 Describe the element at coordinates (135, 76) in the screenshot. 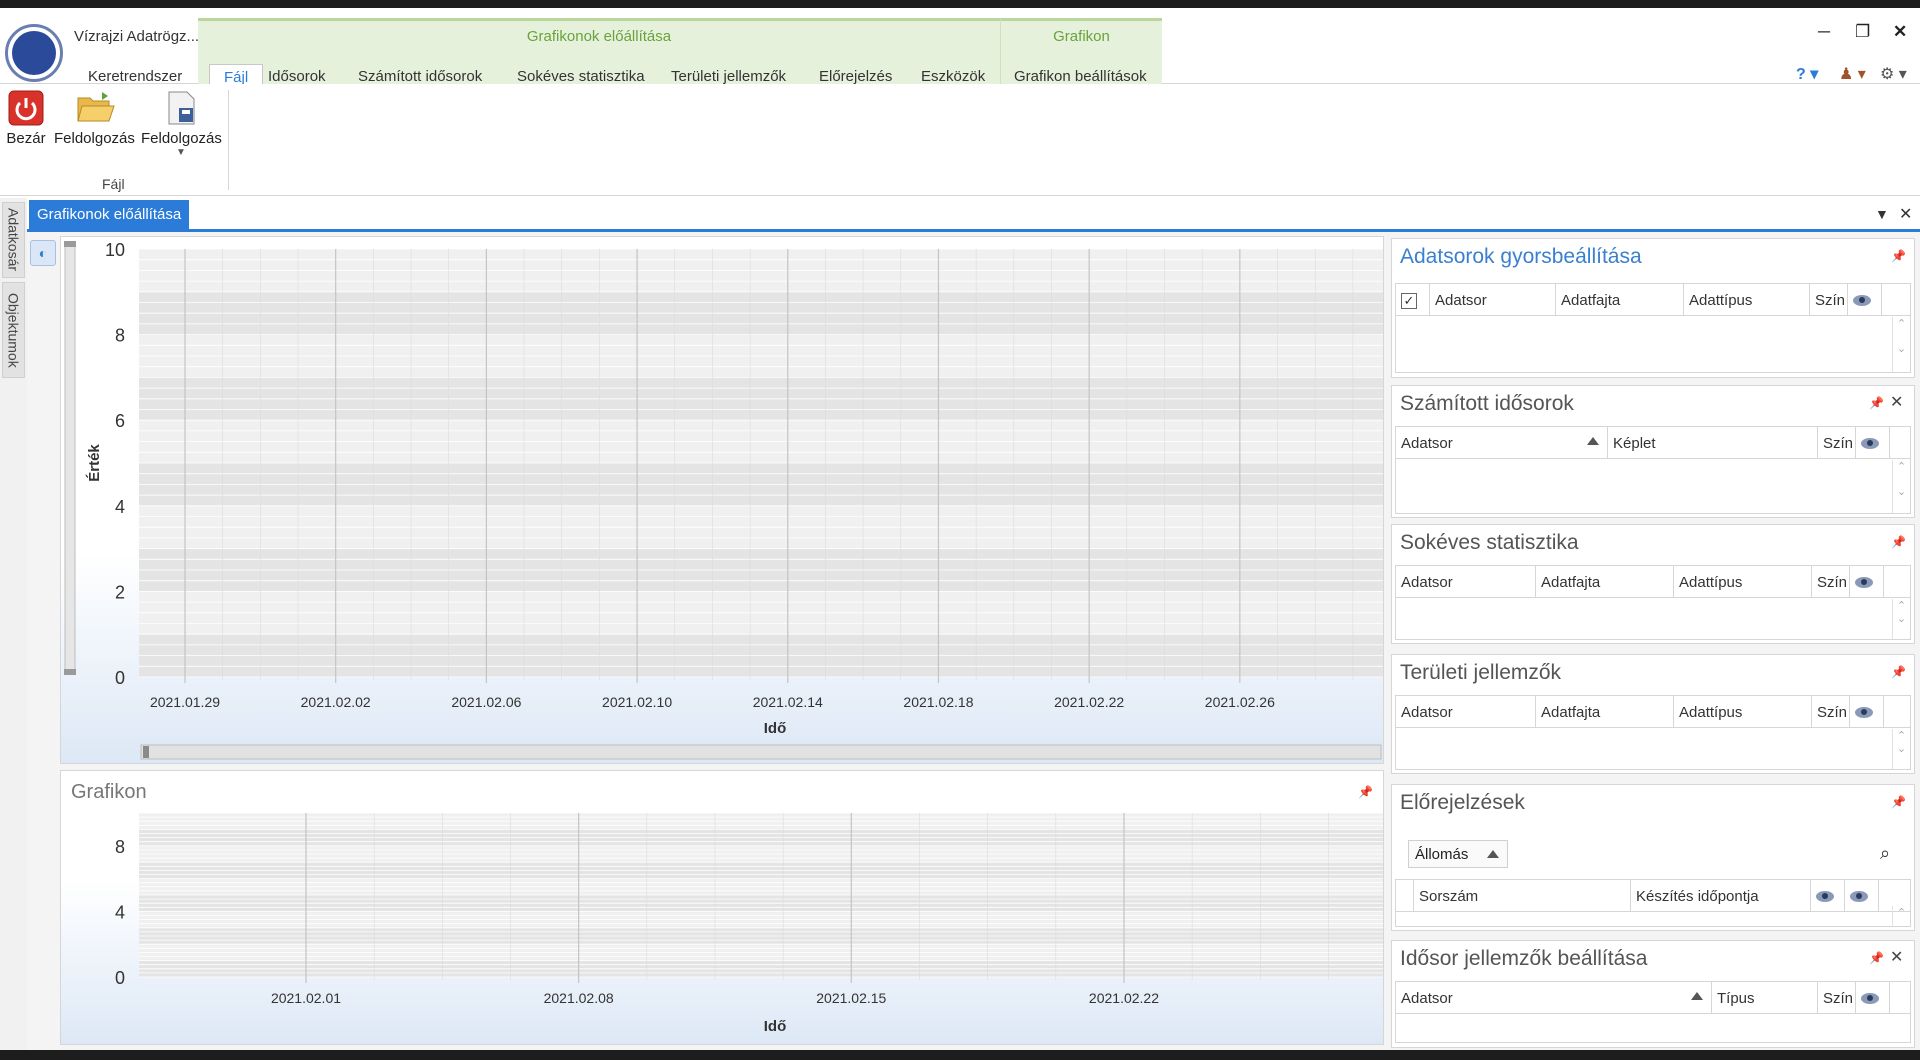

I see `tab-keretrendszer: Keretrendszer` at that location.